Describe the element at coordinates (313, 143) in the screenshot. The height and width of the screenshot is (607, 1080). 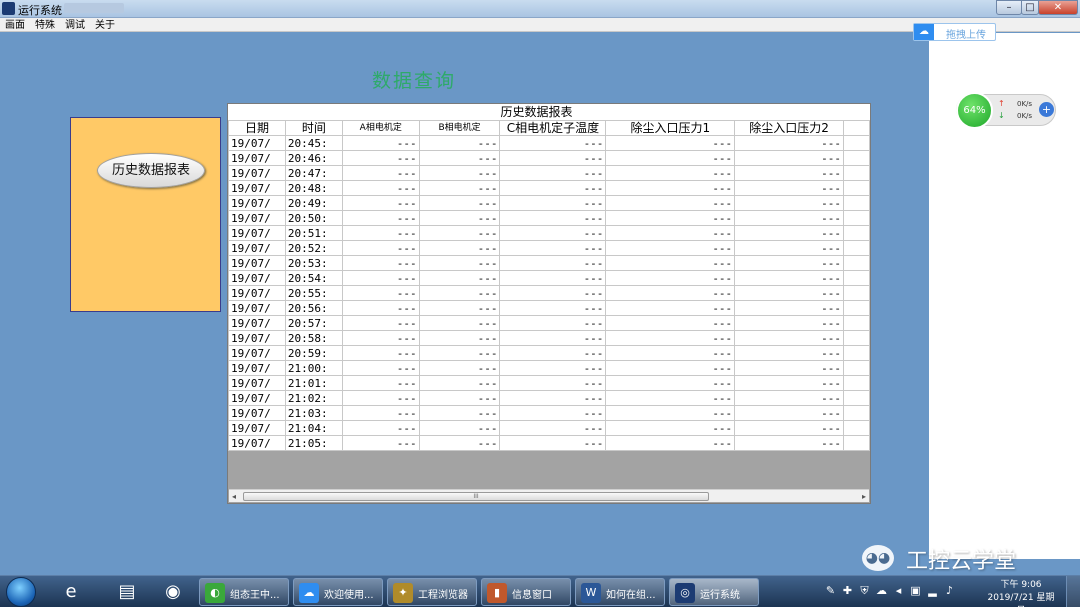
I see `table-cell: 20:45:` at that location.